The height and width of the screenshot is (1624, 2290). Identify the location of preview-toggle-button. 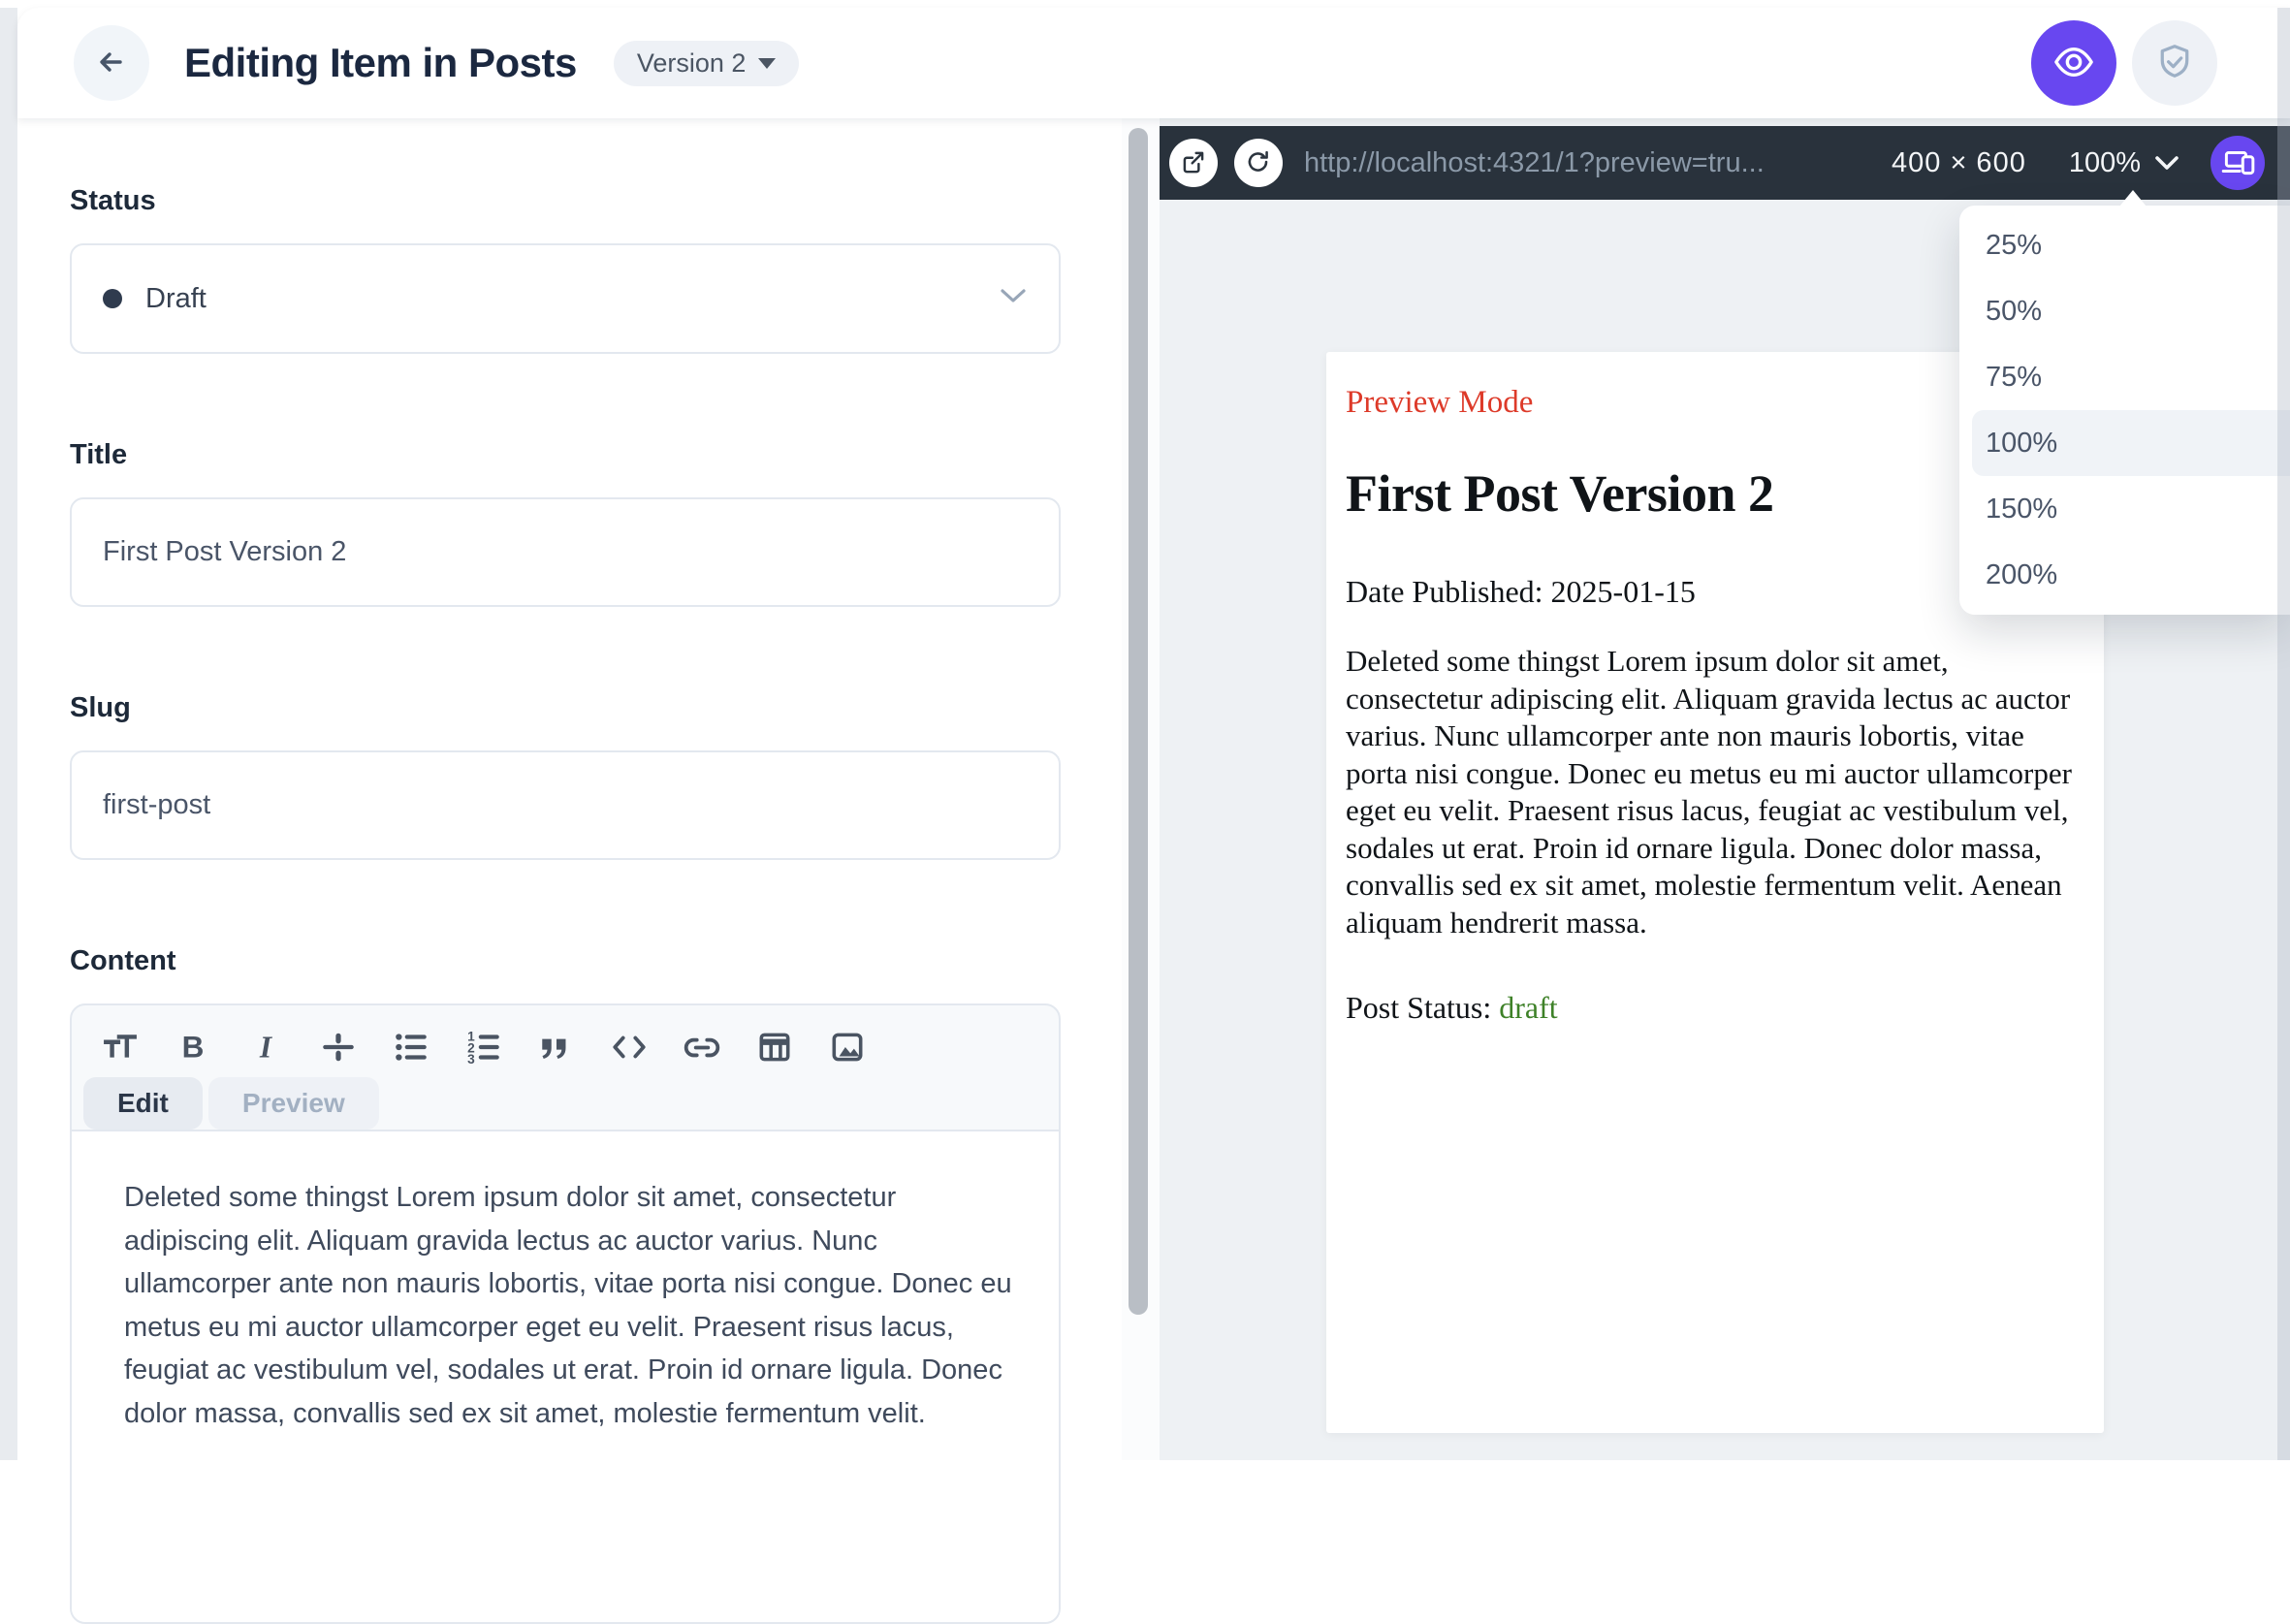
(2073, 63).